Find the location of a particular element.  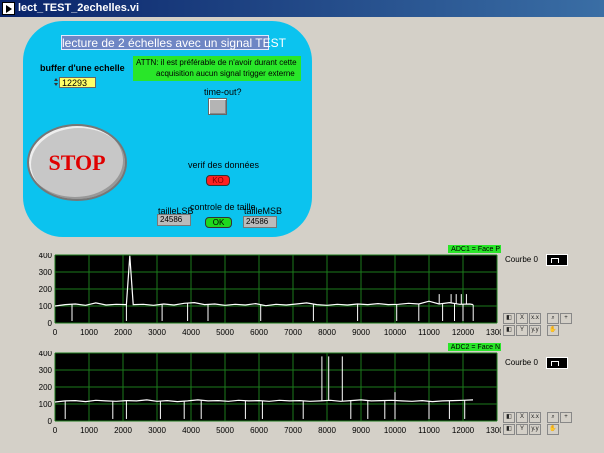

graph2-zoom-icon: ⌕ is located at coordinates (553, 417).